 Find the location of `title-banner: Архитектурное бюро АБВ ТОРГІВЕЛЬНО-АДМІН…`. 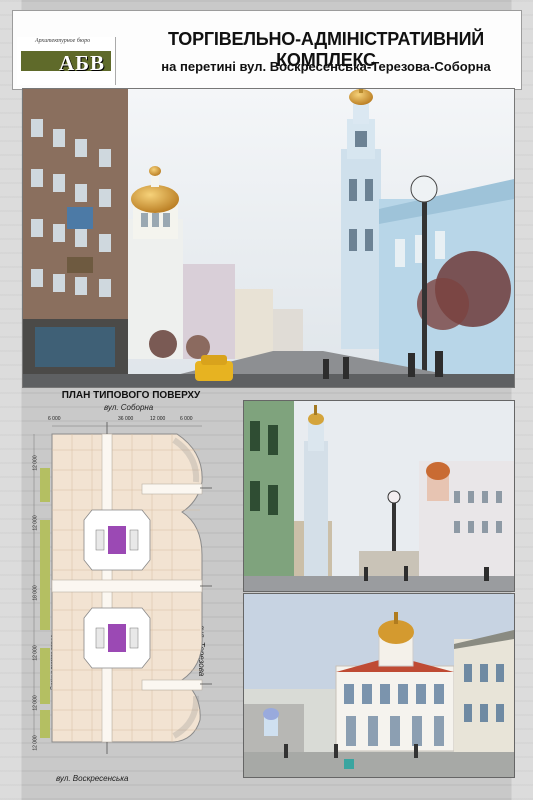

title-banner: Архитектурное бюро АБВ ТОРГІВЕЛЬНО-АДМІН… is located at coordinates (267, 50).